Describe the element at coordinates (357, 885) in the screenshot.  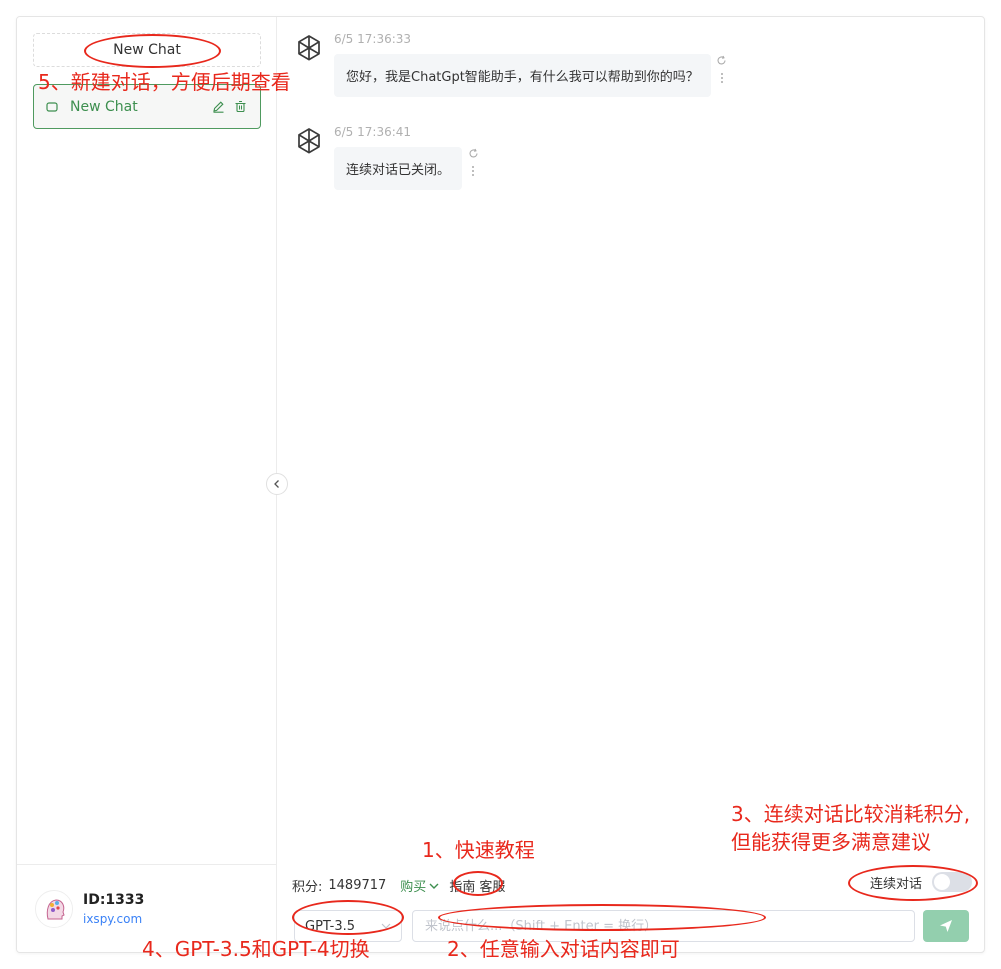
I see `score-value: 1489717` at that location.